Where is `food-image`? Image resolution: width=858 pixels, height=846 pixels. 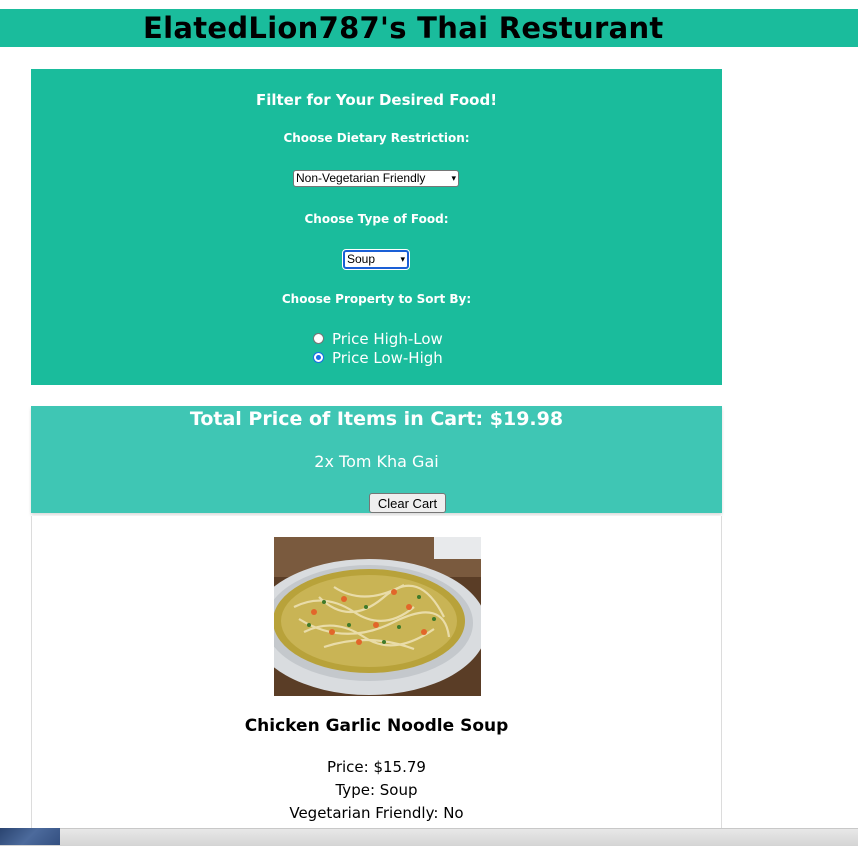
food-image is located at coordinates (377, 616).